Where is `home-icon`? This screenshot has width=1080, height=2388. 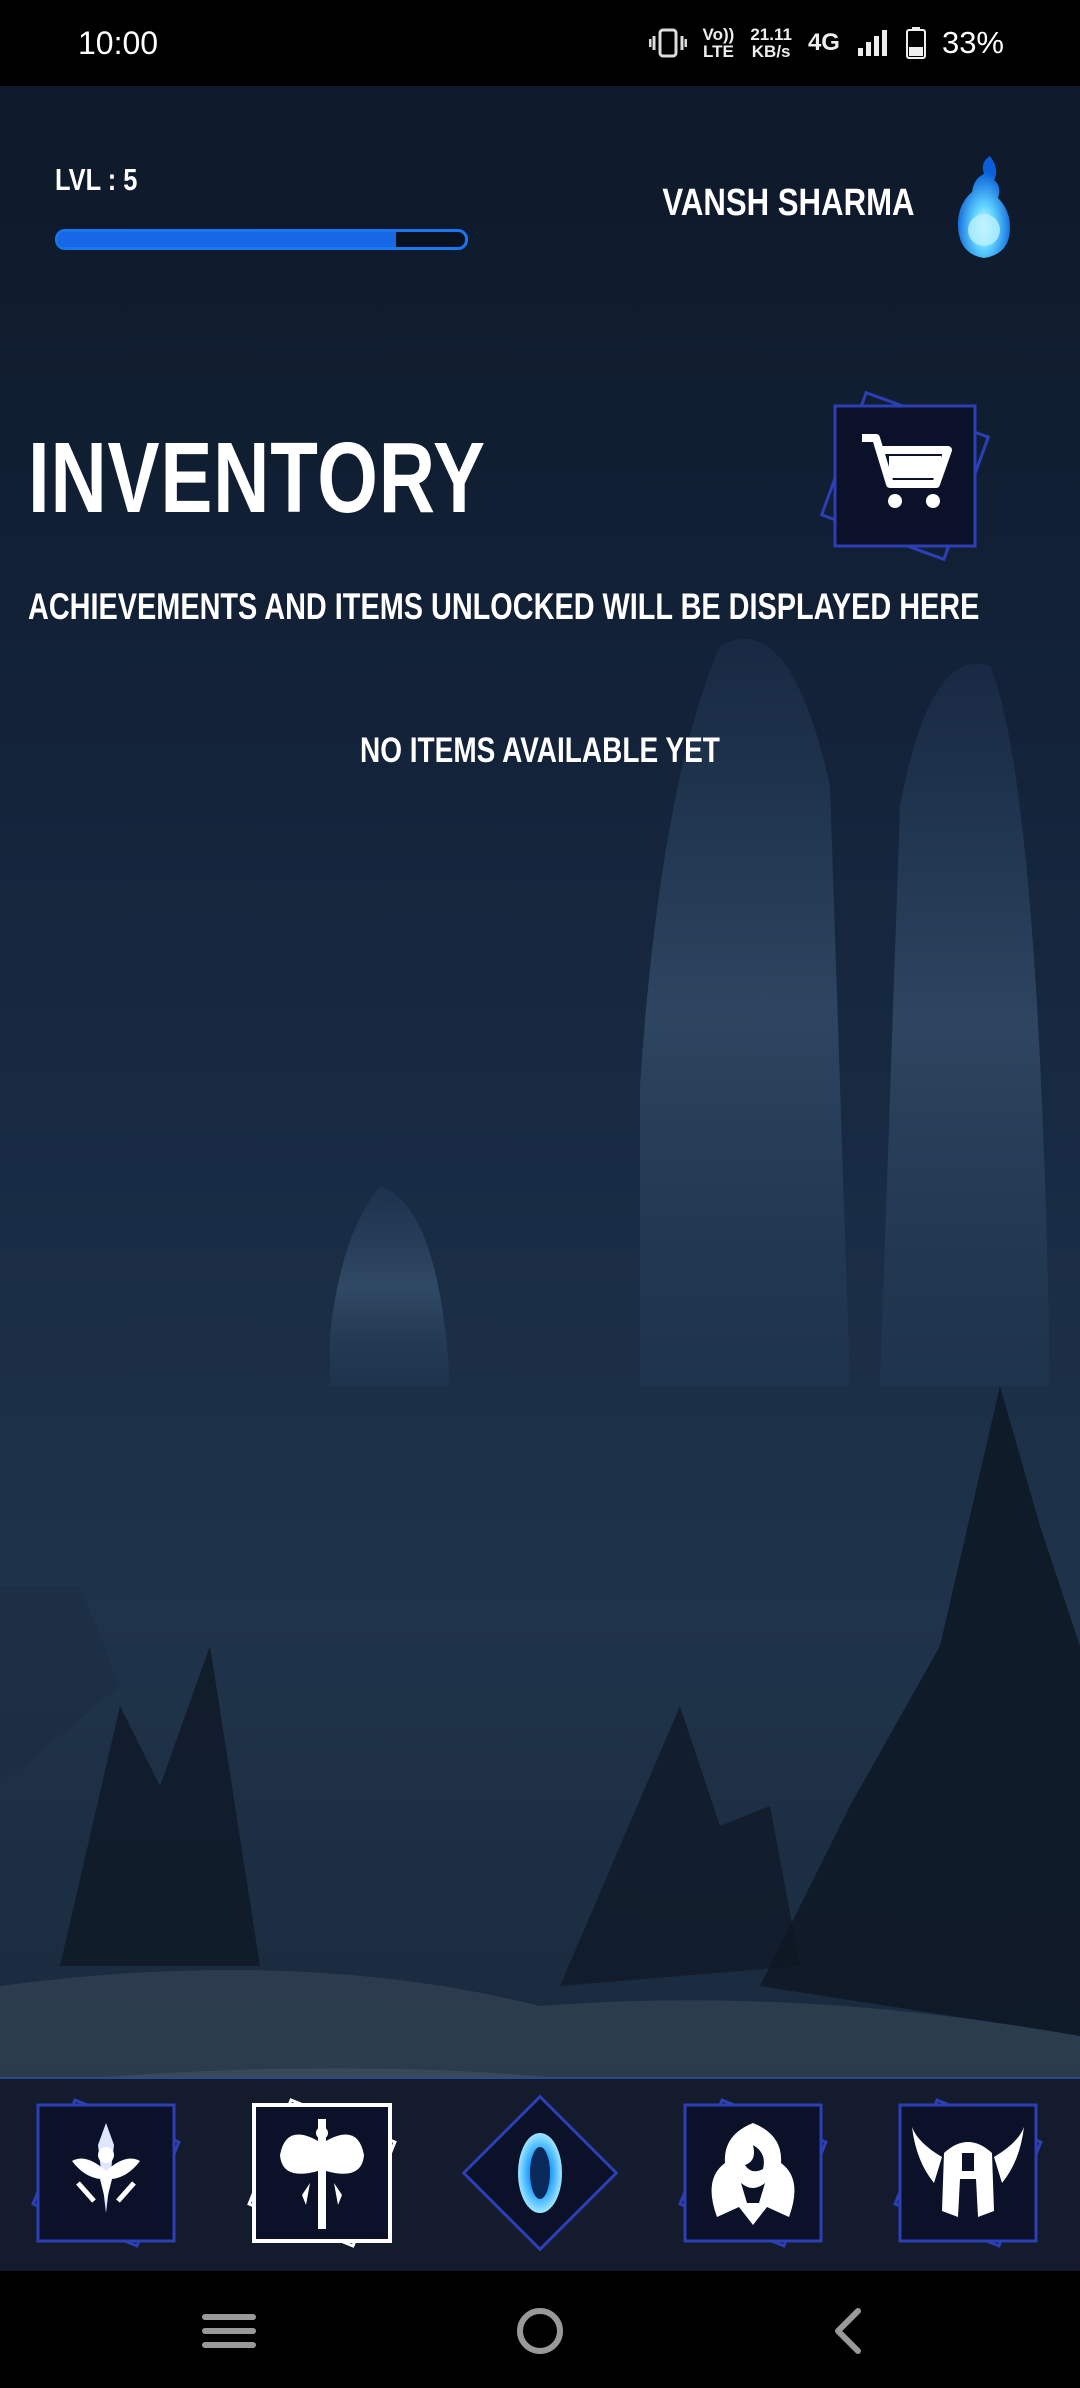 home-icon is located at coordinates (540, 2331).